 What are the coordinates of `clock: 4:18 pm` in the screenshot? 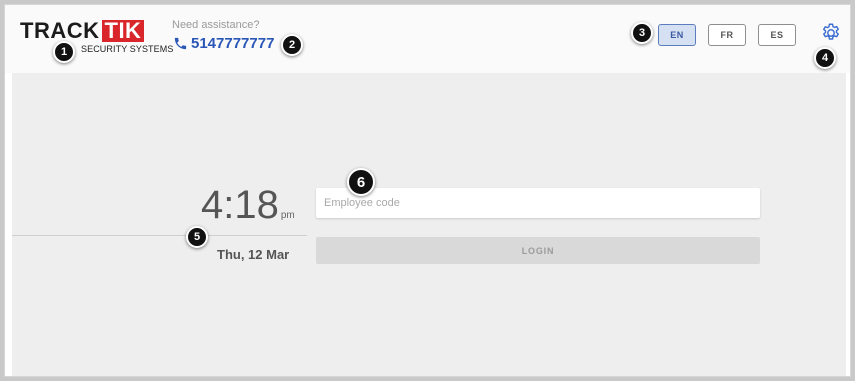 It's located at (248, 205).